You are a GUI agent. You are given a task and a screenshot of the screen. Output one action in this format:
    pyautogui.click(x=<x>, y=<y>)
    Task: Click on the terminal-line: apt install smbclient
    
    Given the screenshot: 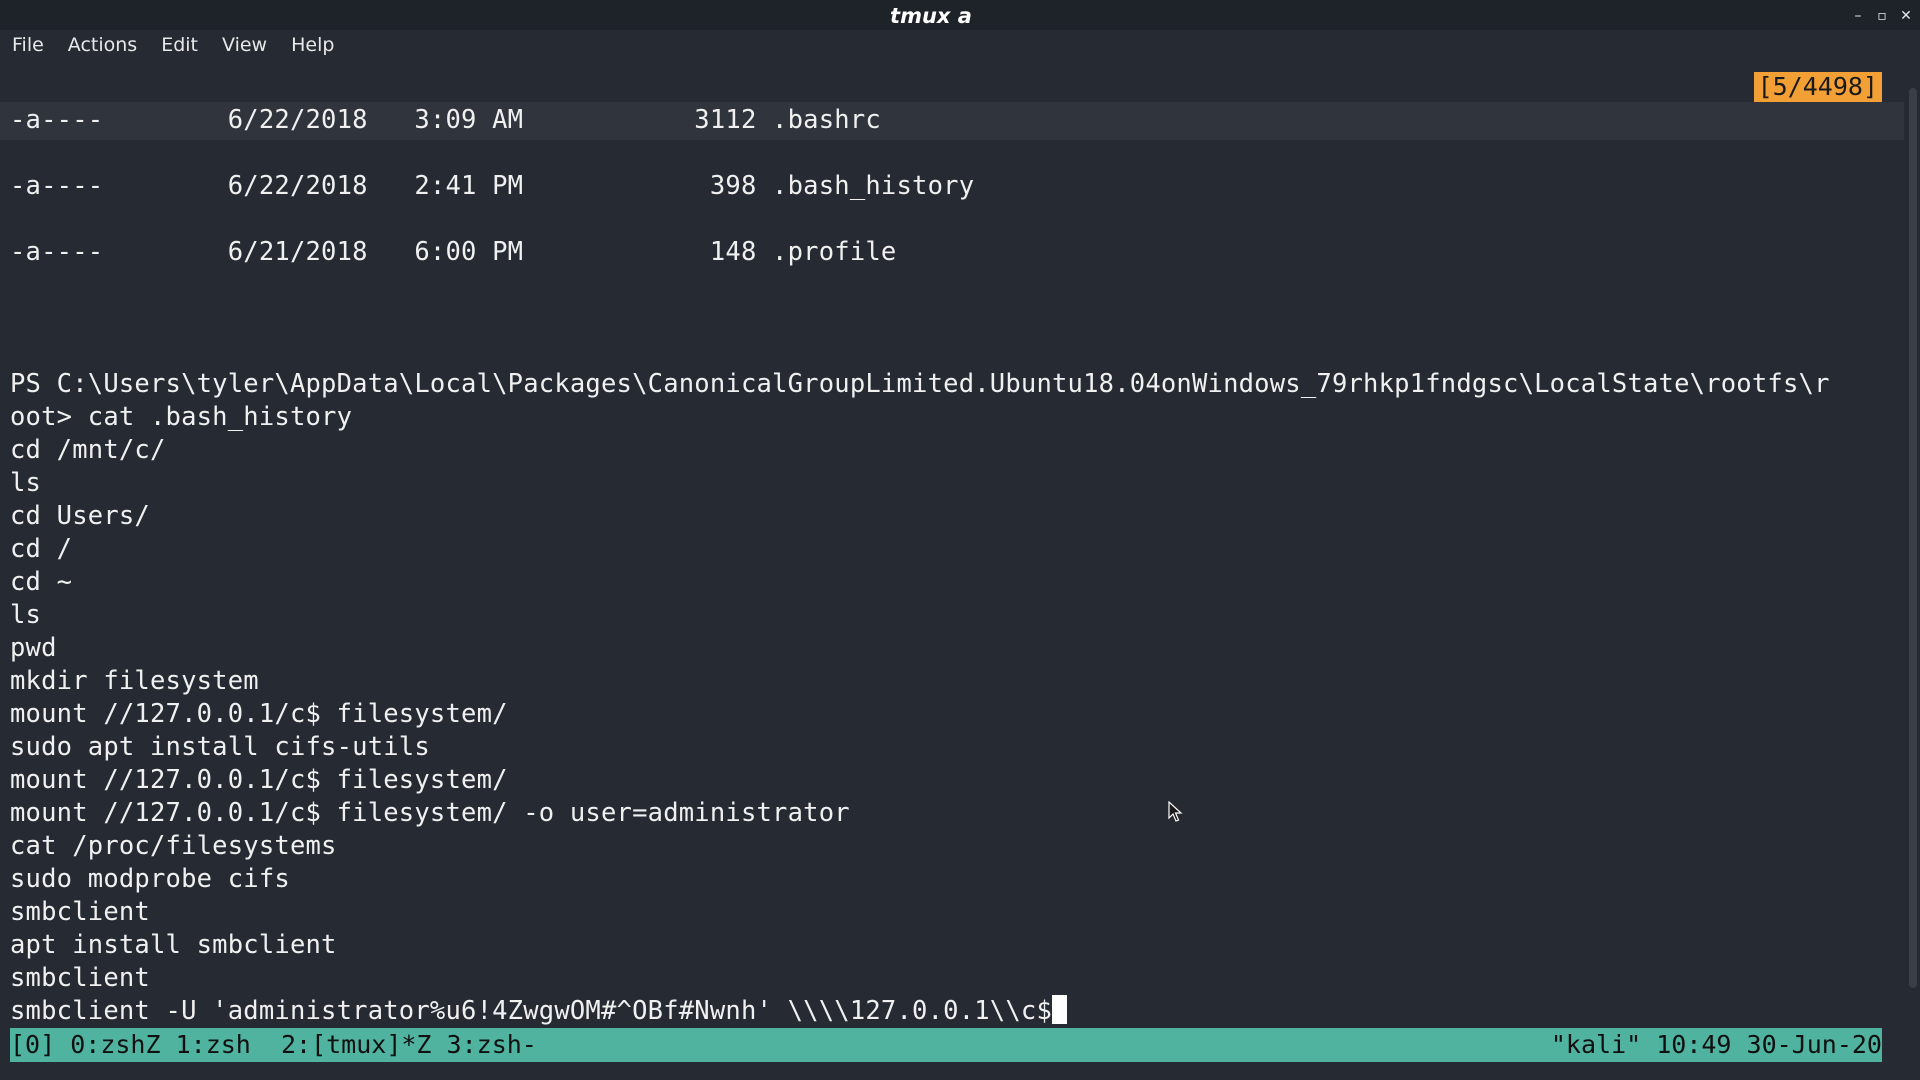 What is the action you would take?
    pyautogui.click(x=173, y=945)
    